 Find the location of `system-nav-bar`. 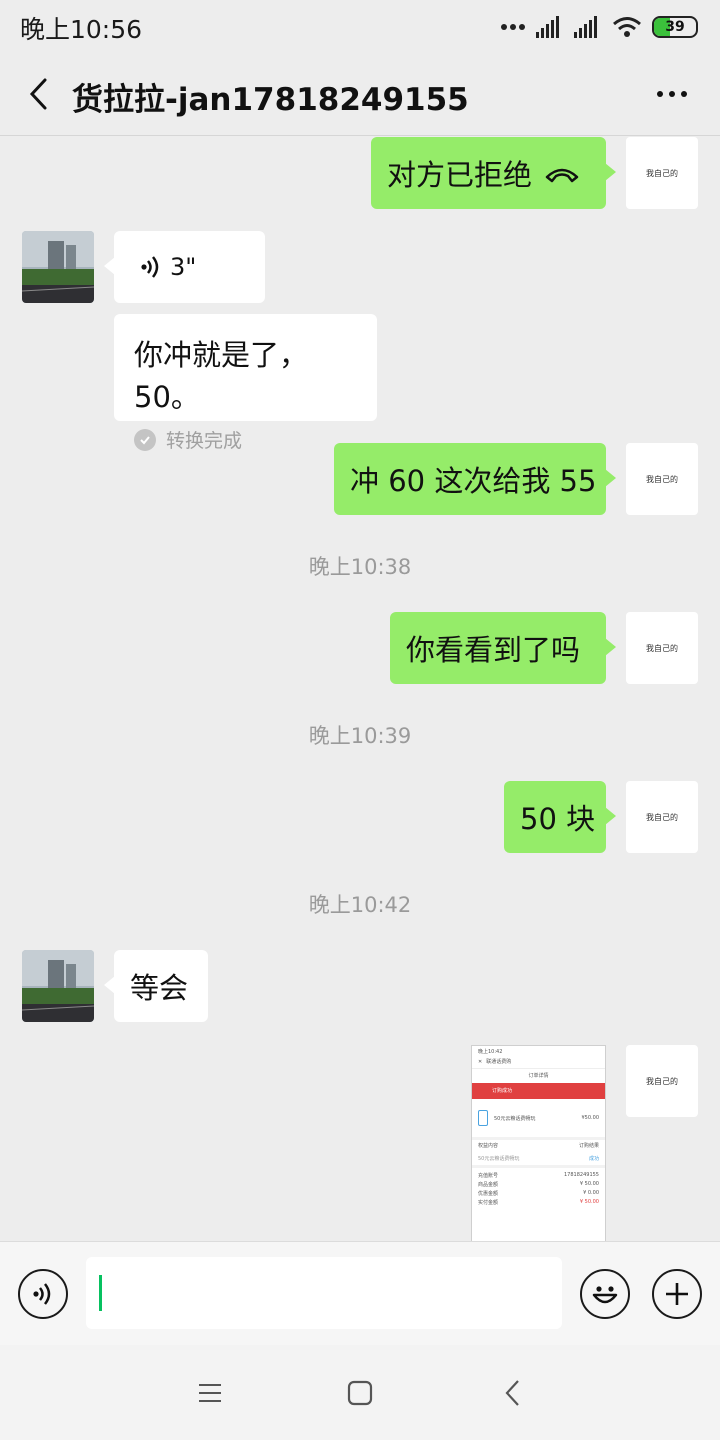

system-nav-bar is located at coordinates (360, 1392).